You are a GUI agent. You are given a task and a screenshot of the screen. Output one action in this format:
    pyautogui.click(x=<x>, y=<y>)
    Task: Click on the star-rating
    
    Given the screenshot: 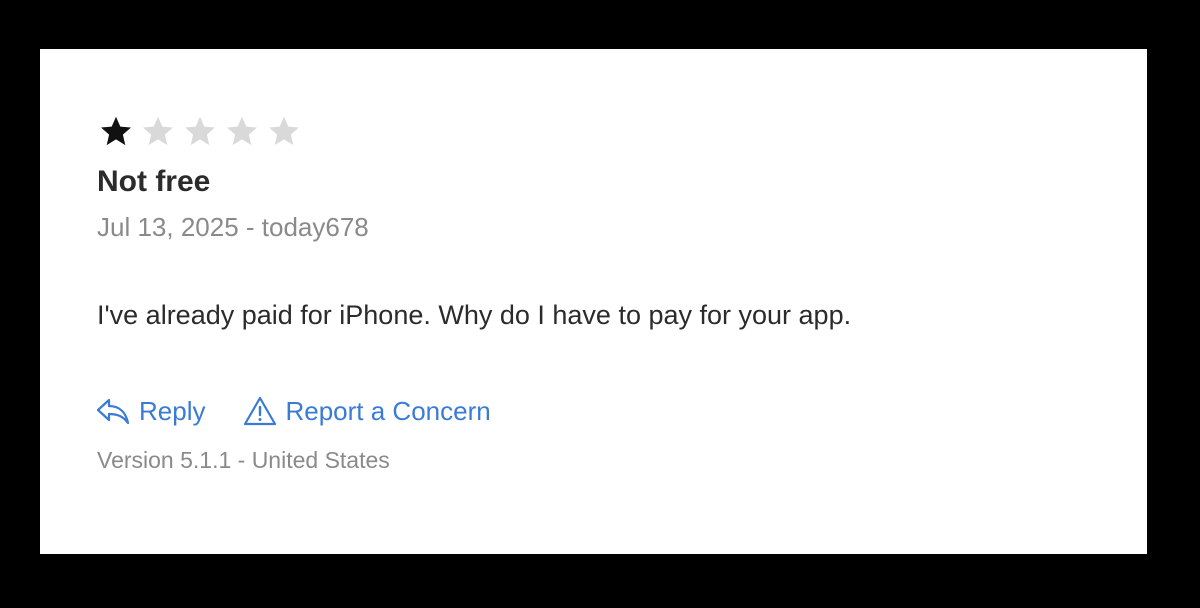 What is the action you would take?
    pyautogui.click(x=202, y=131)
    